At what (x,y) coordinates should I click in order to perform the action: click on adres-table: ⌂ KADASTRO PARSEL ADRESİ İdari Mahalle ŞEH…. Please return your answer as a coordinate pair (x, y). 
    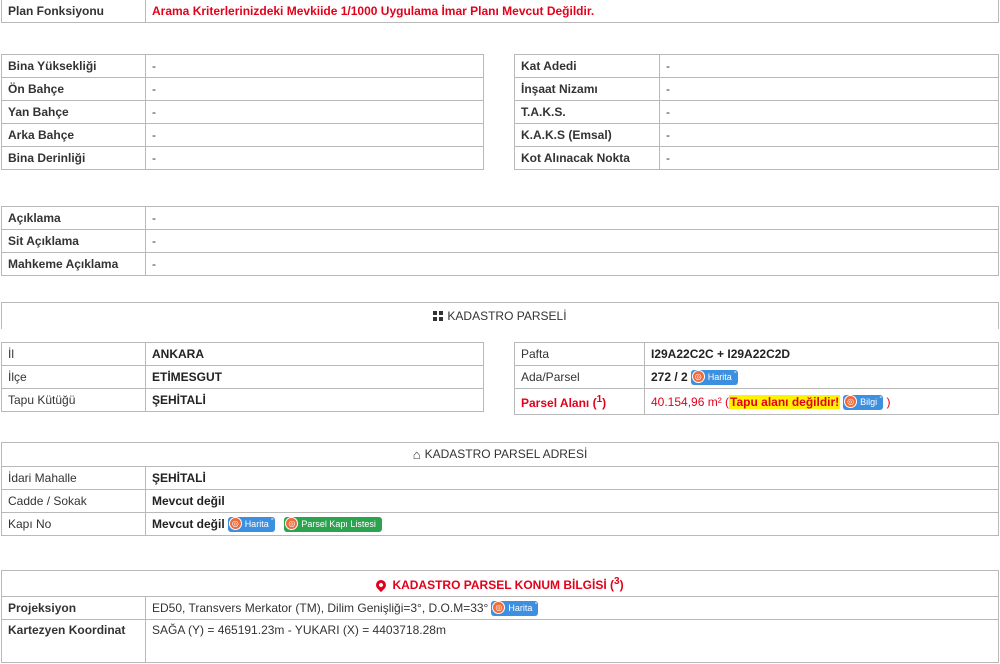
    Looking at the image, I should click on (500, 489).